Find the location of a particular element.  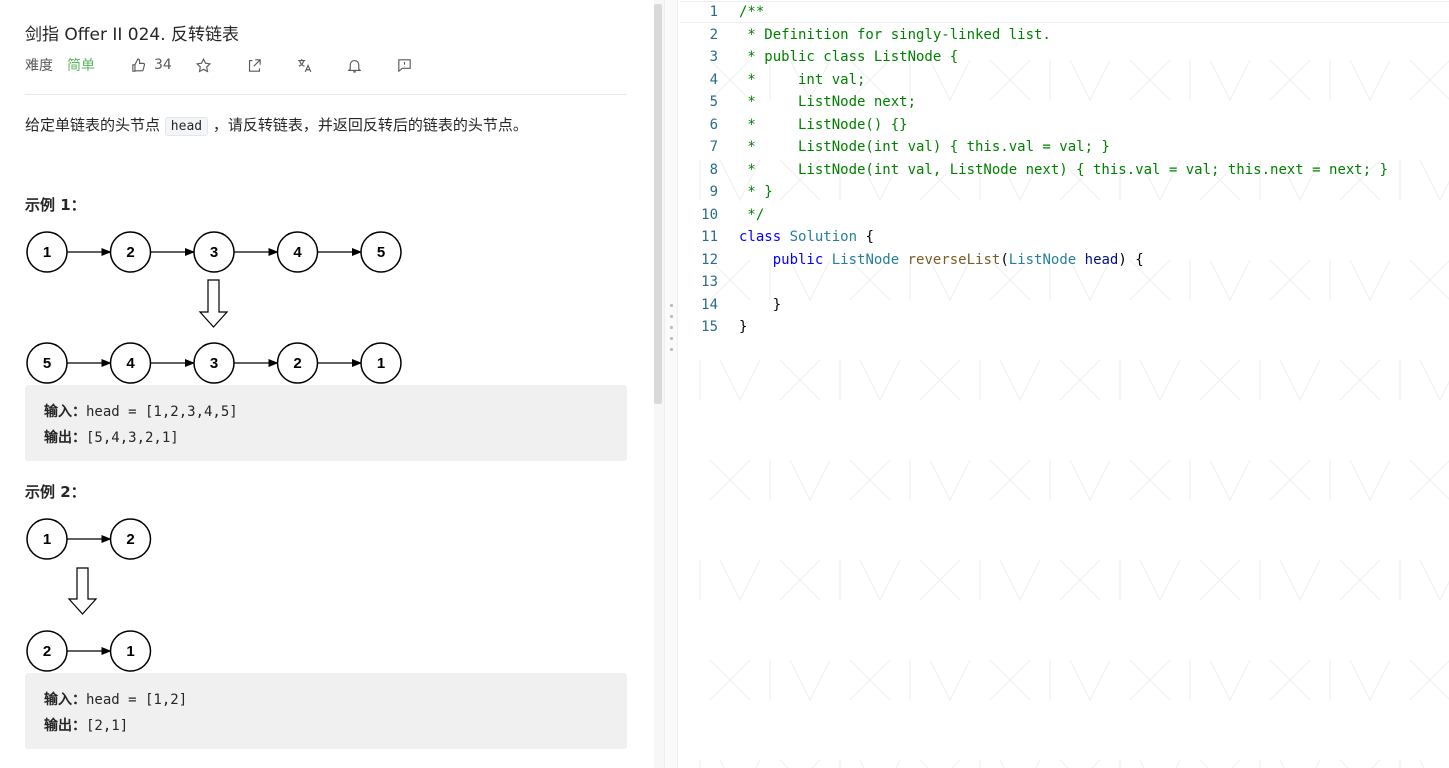

line-number: 13 is located at coordinates (709, 282).